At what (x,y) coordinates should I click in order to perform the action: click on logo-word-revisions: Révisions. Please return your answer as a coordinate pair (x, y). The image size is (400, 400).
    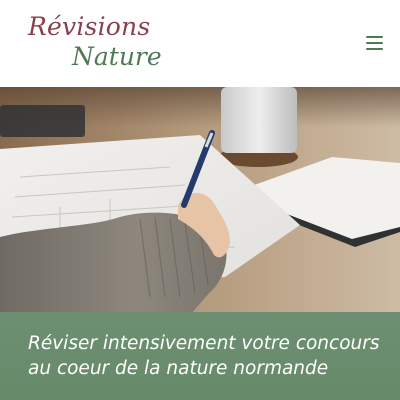
    Looking at the image, I should click on (89, 26).